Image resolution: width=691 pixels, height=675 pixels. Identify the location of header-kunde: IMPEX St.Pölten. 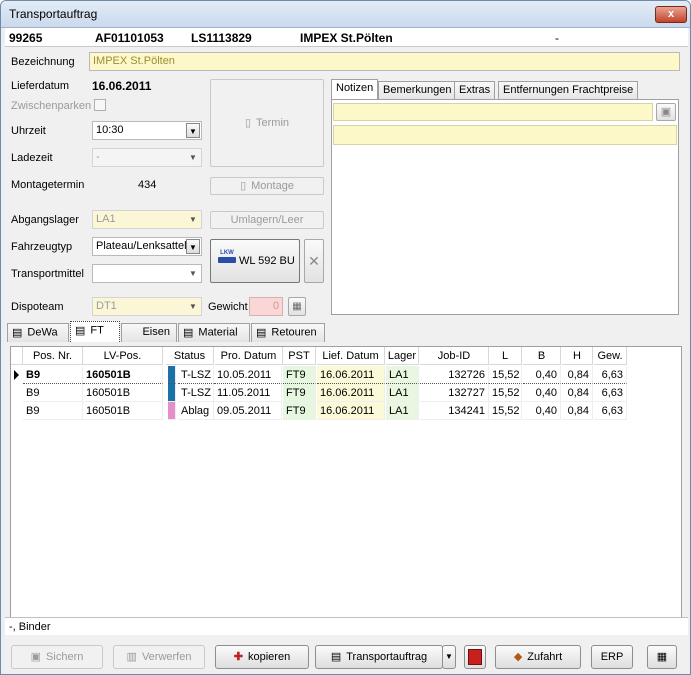
(346, 38).